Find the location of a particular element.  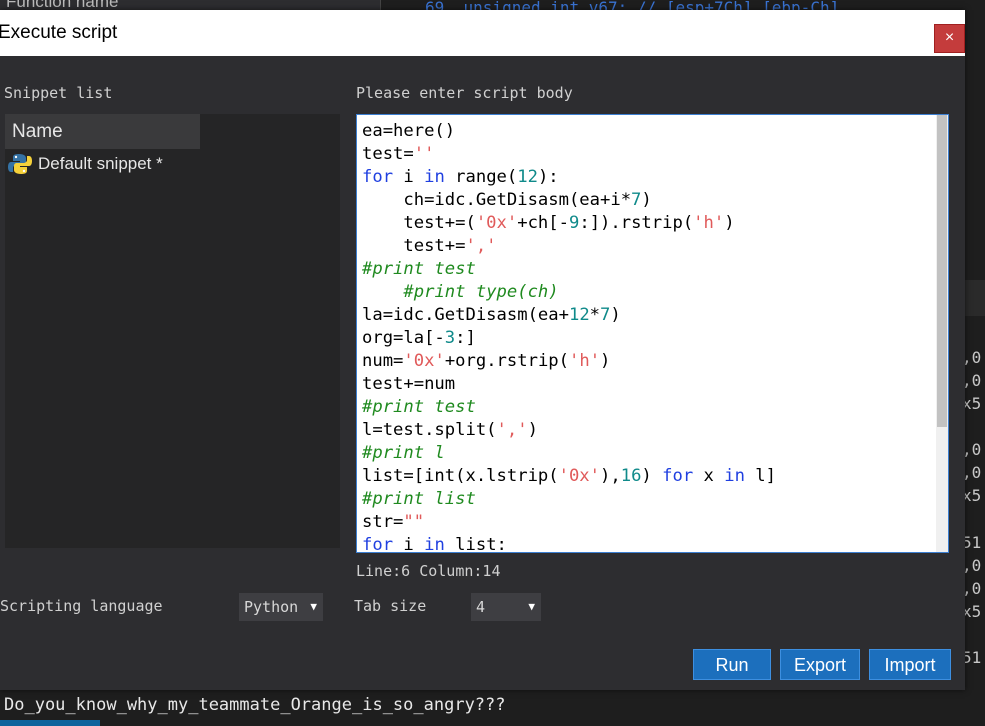

editor-scrollbar is located at coordinates (942, 333).